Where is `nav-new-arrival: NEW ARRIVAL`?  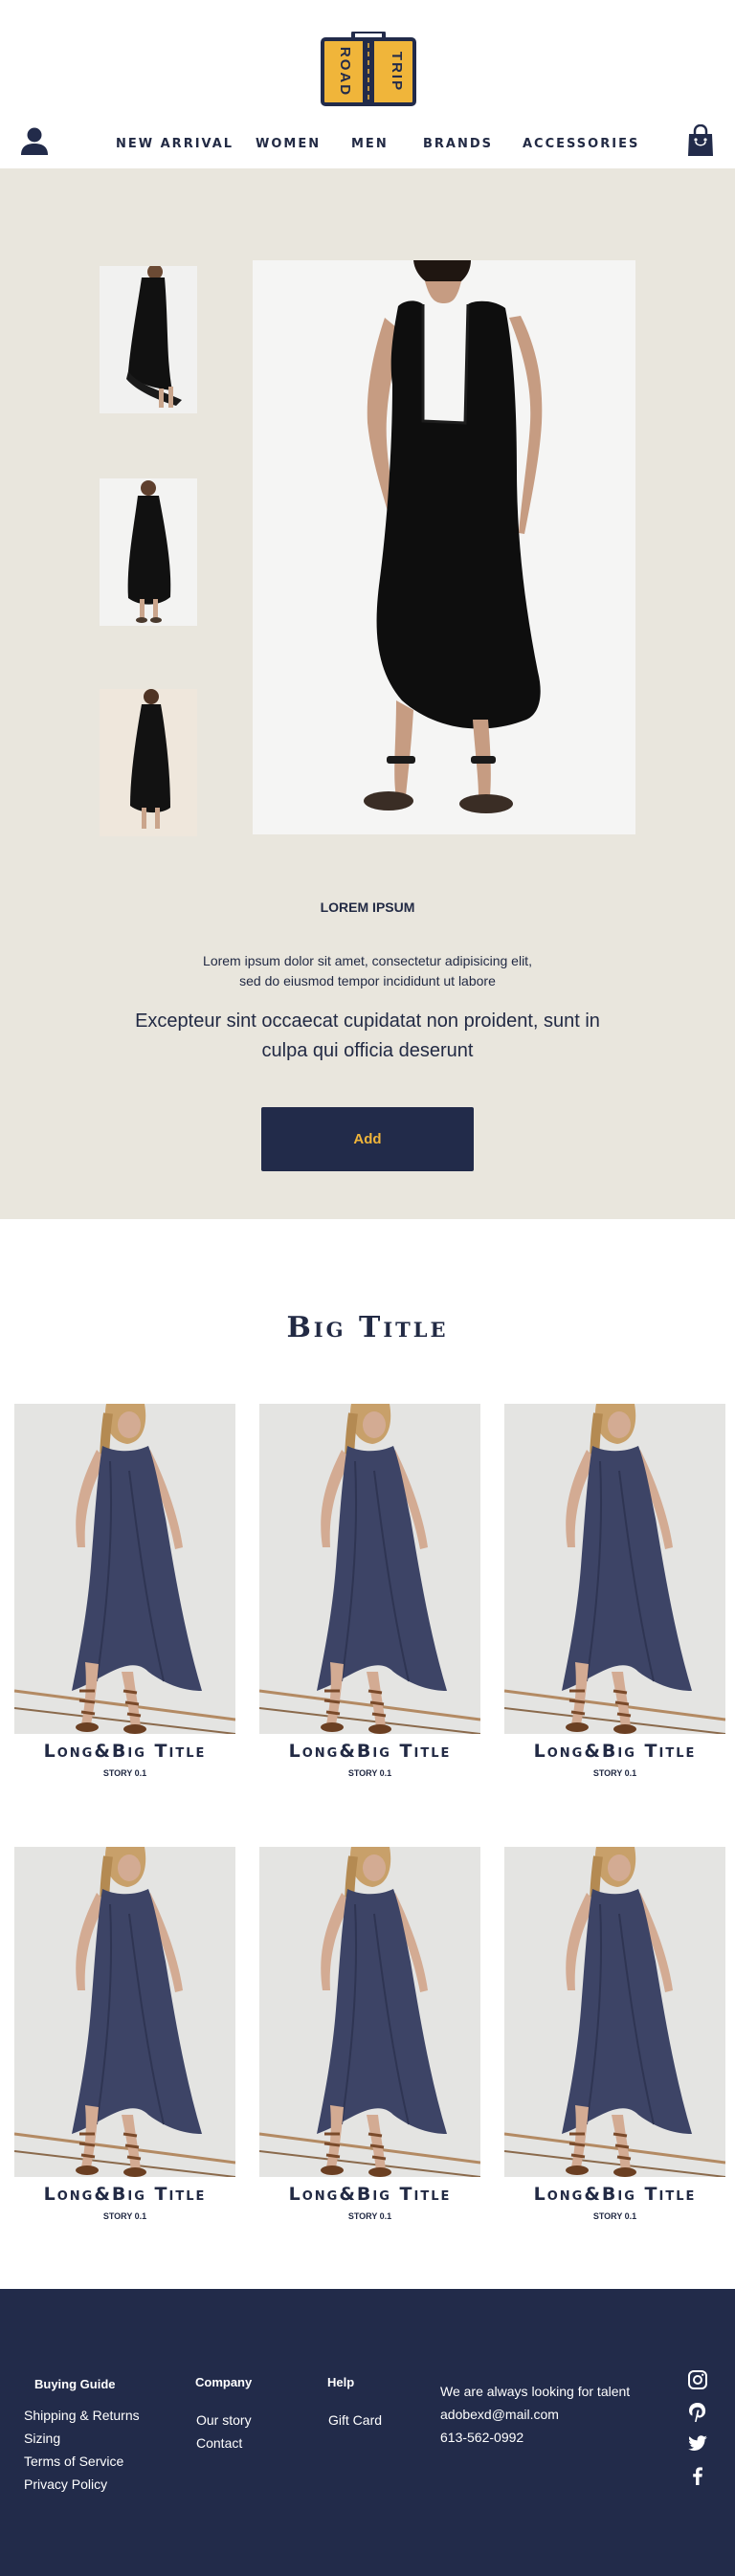
nav-new-arrival: NEW ARRIVAL is located at coordinates (175, 144).